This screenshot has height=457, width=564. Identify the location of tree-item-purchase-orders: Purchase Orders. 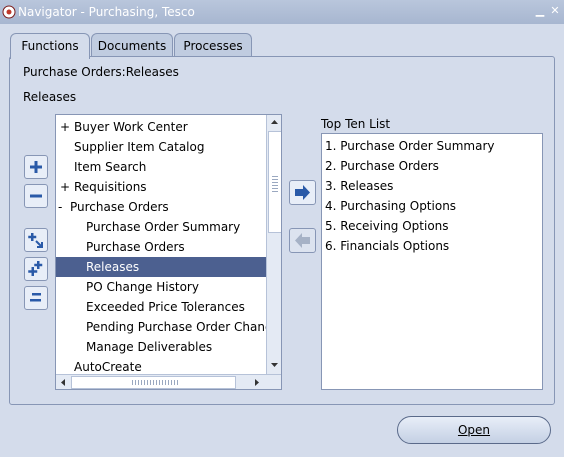
(161, 247).